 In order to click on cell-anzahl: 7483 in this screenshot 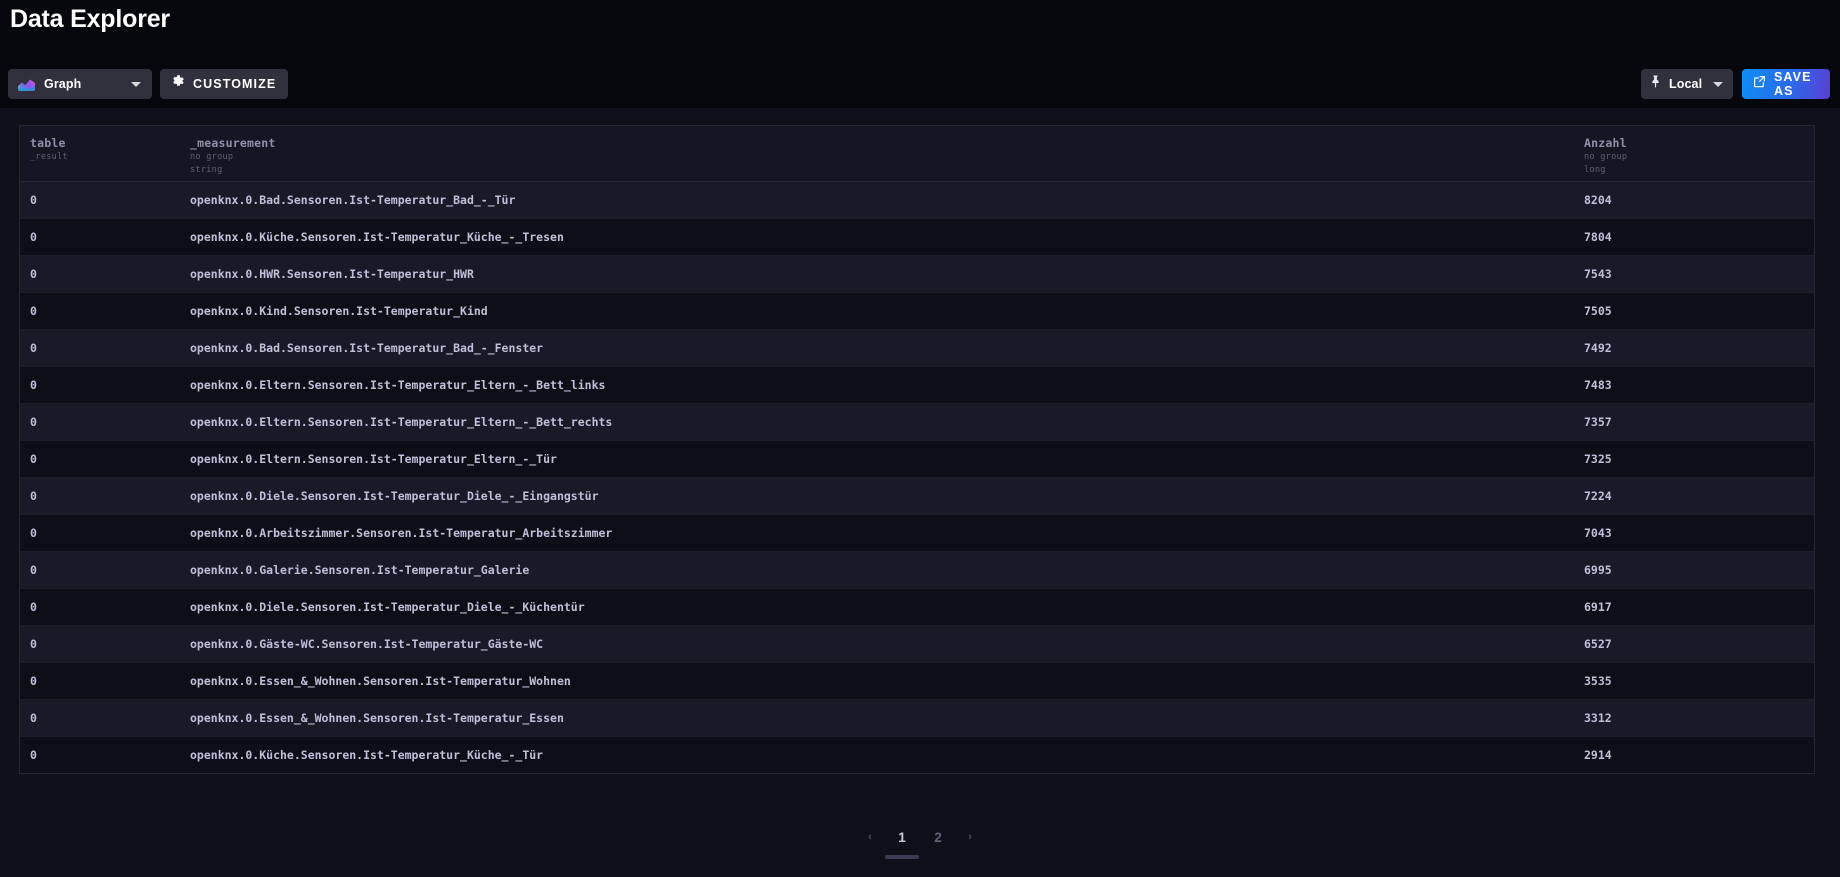, I will do `click(1598, 385)`.